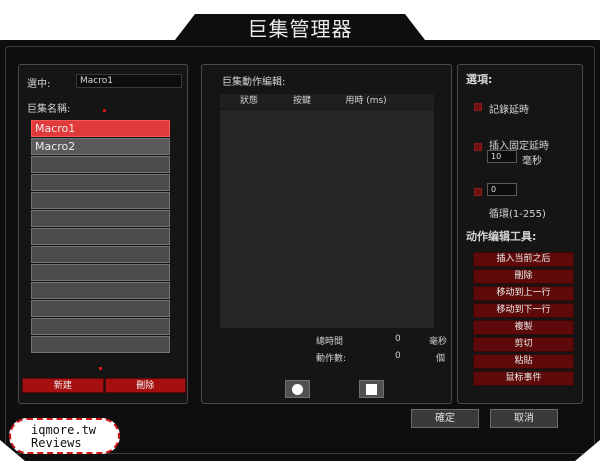 This screenshot has height=461, width=600. What do you see at coordinates (366, 101) in the screenshot?
I see `column-header-duration: 用時 (ms)` at bounding box center [366, 101].